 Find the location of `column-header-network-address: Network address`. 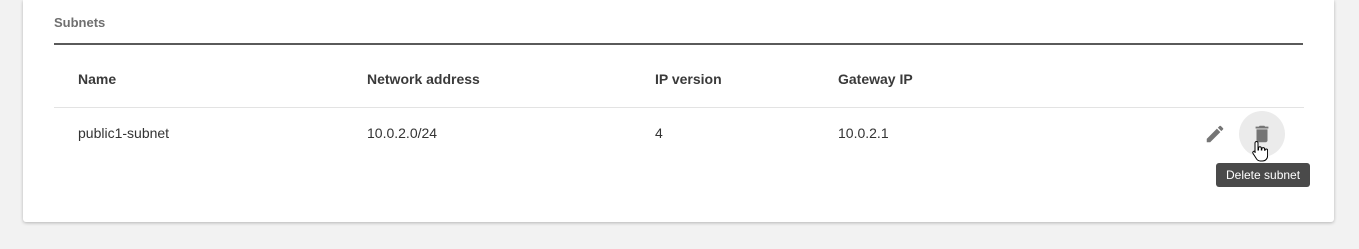

column-header-network-address: Network address is located at coordinates (423, 79).